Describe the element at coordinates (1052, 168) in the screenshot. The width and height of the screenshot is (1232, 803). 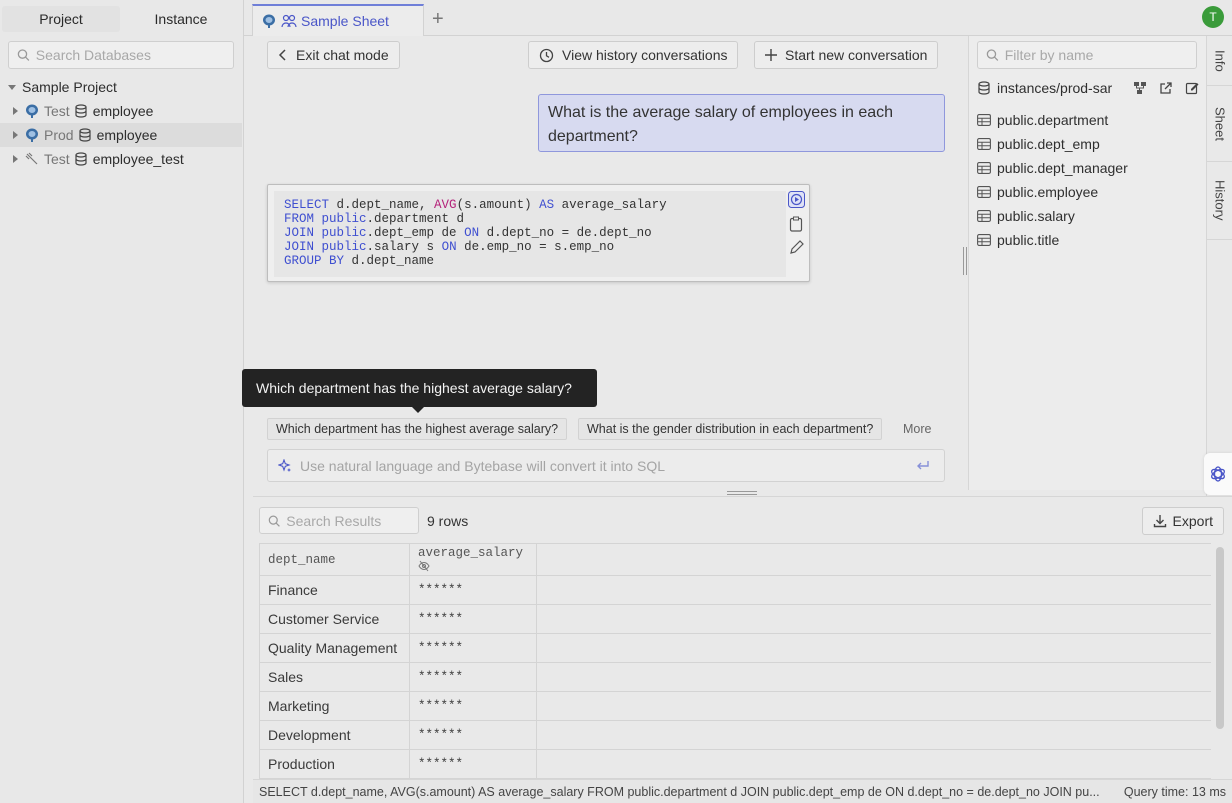
I see `schema-table-item: public.dept_manager` at that location.